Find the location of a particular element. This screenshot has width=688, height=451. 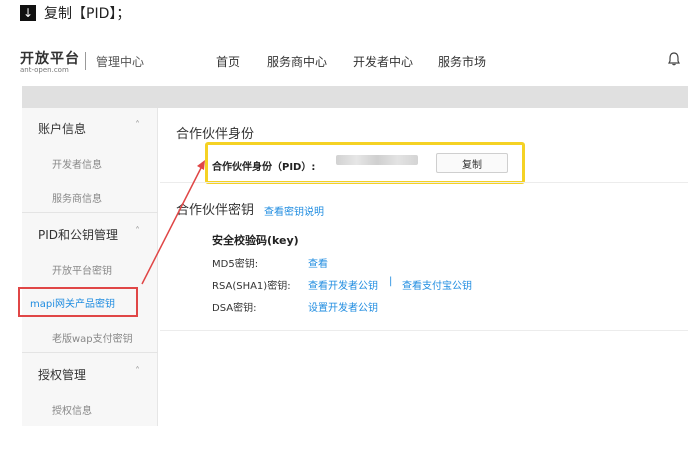

sidebar-group-account: 账户信息 ˄ is located at coordinates (90, 128).